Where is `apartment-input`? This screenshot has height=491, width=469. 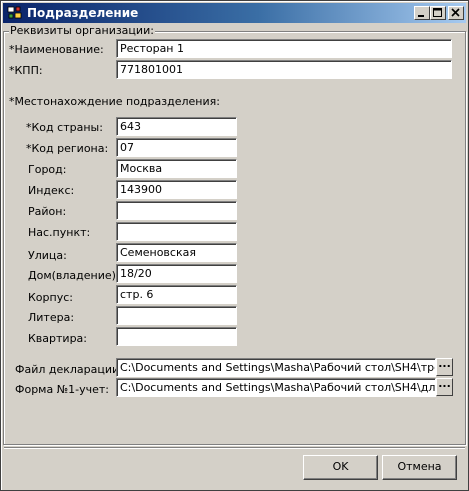 apartment-input is located at coordinates (176, 336).